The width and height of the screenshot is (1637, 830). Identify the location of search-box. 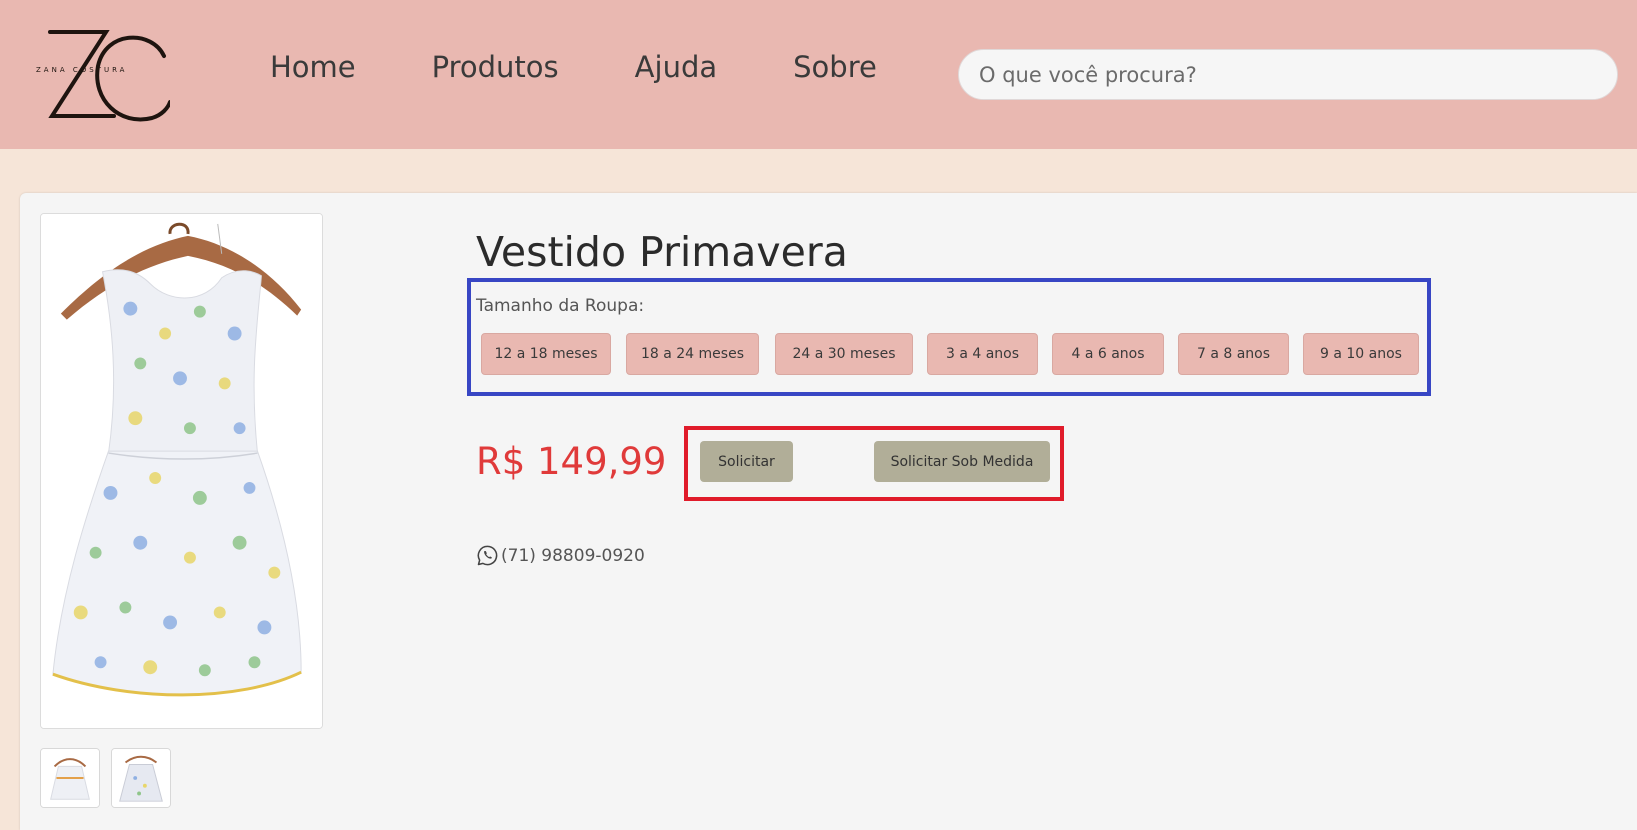
(1288, 74).